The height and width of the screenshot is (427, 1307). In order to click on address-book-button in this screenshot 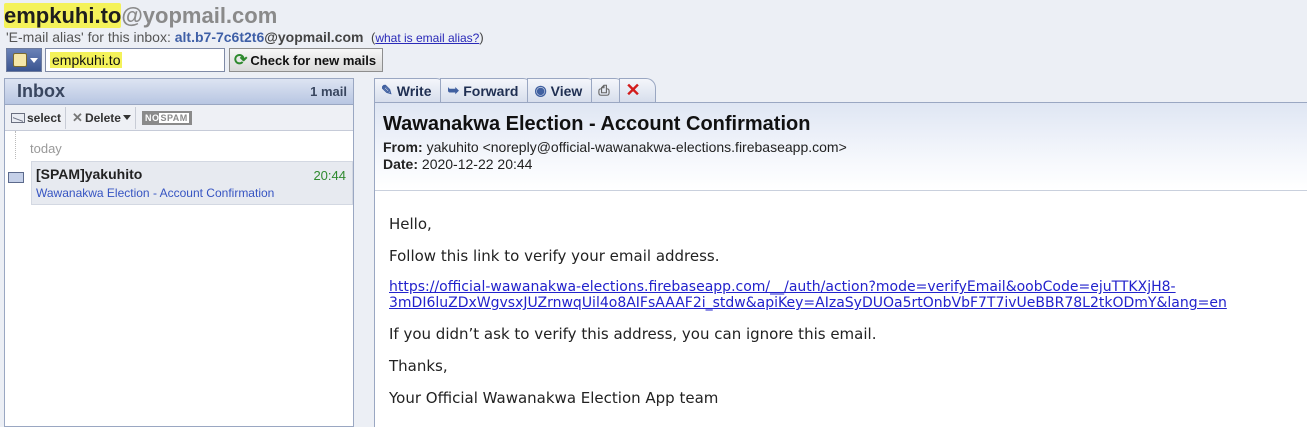, I will do `click(24, 60)`.